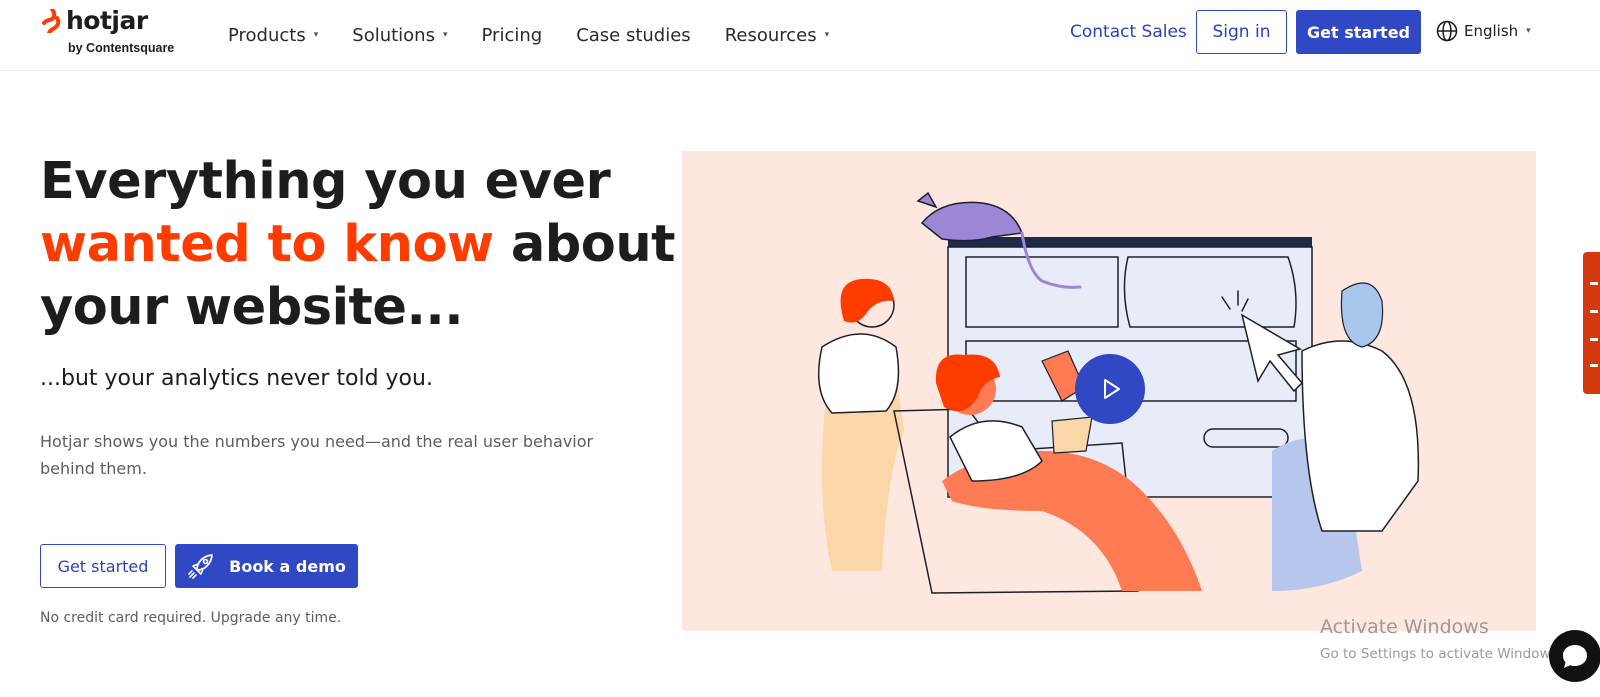  I want to click on nav-case-studies: Case studies, so click(633, 35).